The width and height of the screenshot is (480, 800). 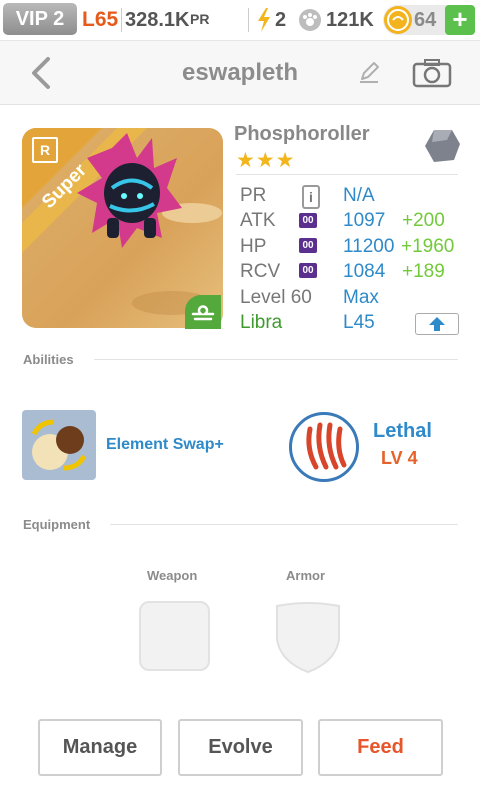 What do you see at coordinates (48, 359) in the screenshot?
I see `abilities-heading: Abilities` at bounding box center [48, 359].